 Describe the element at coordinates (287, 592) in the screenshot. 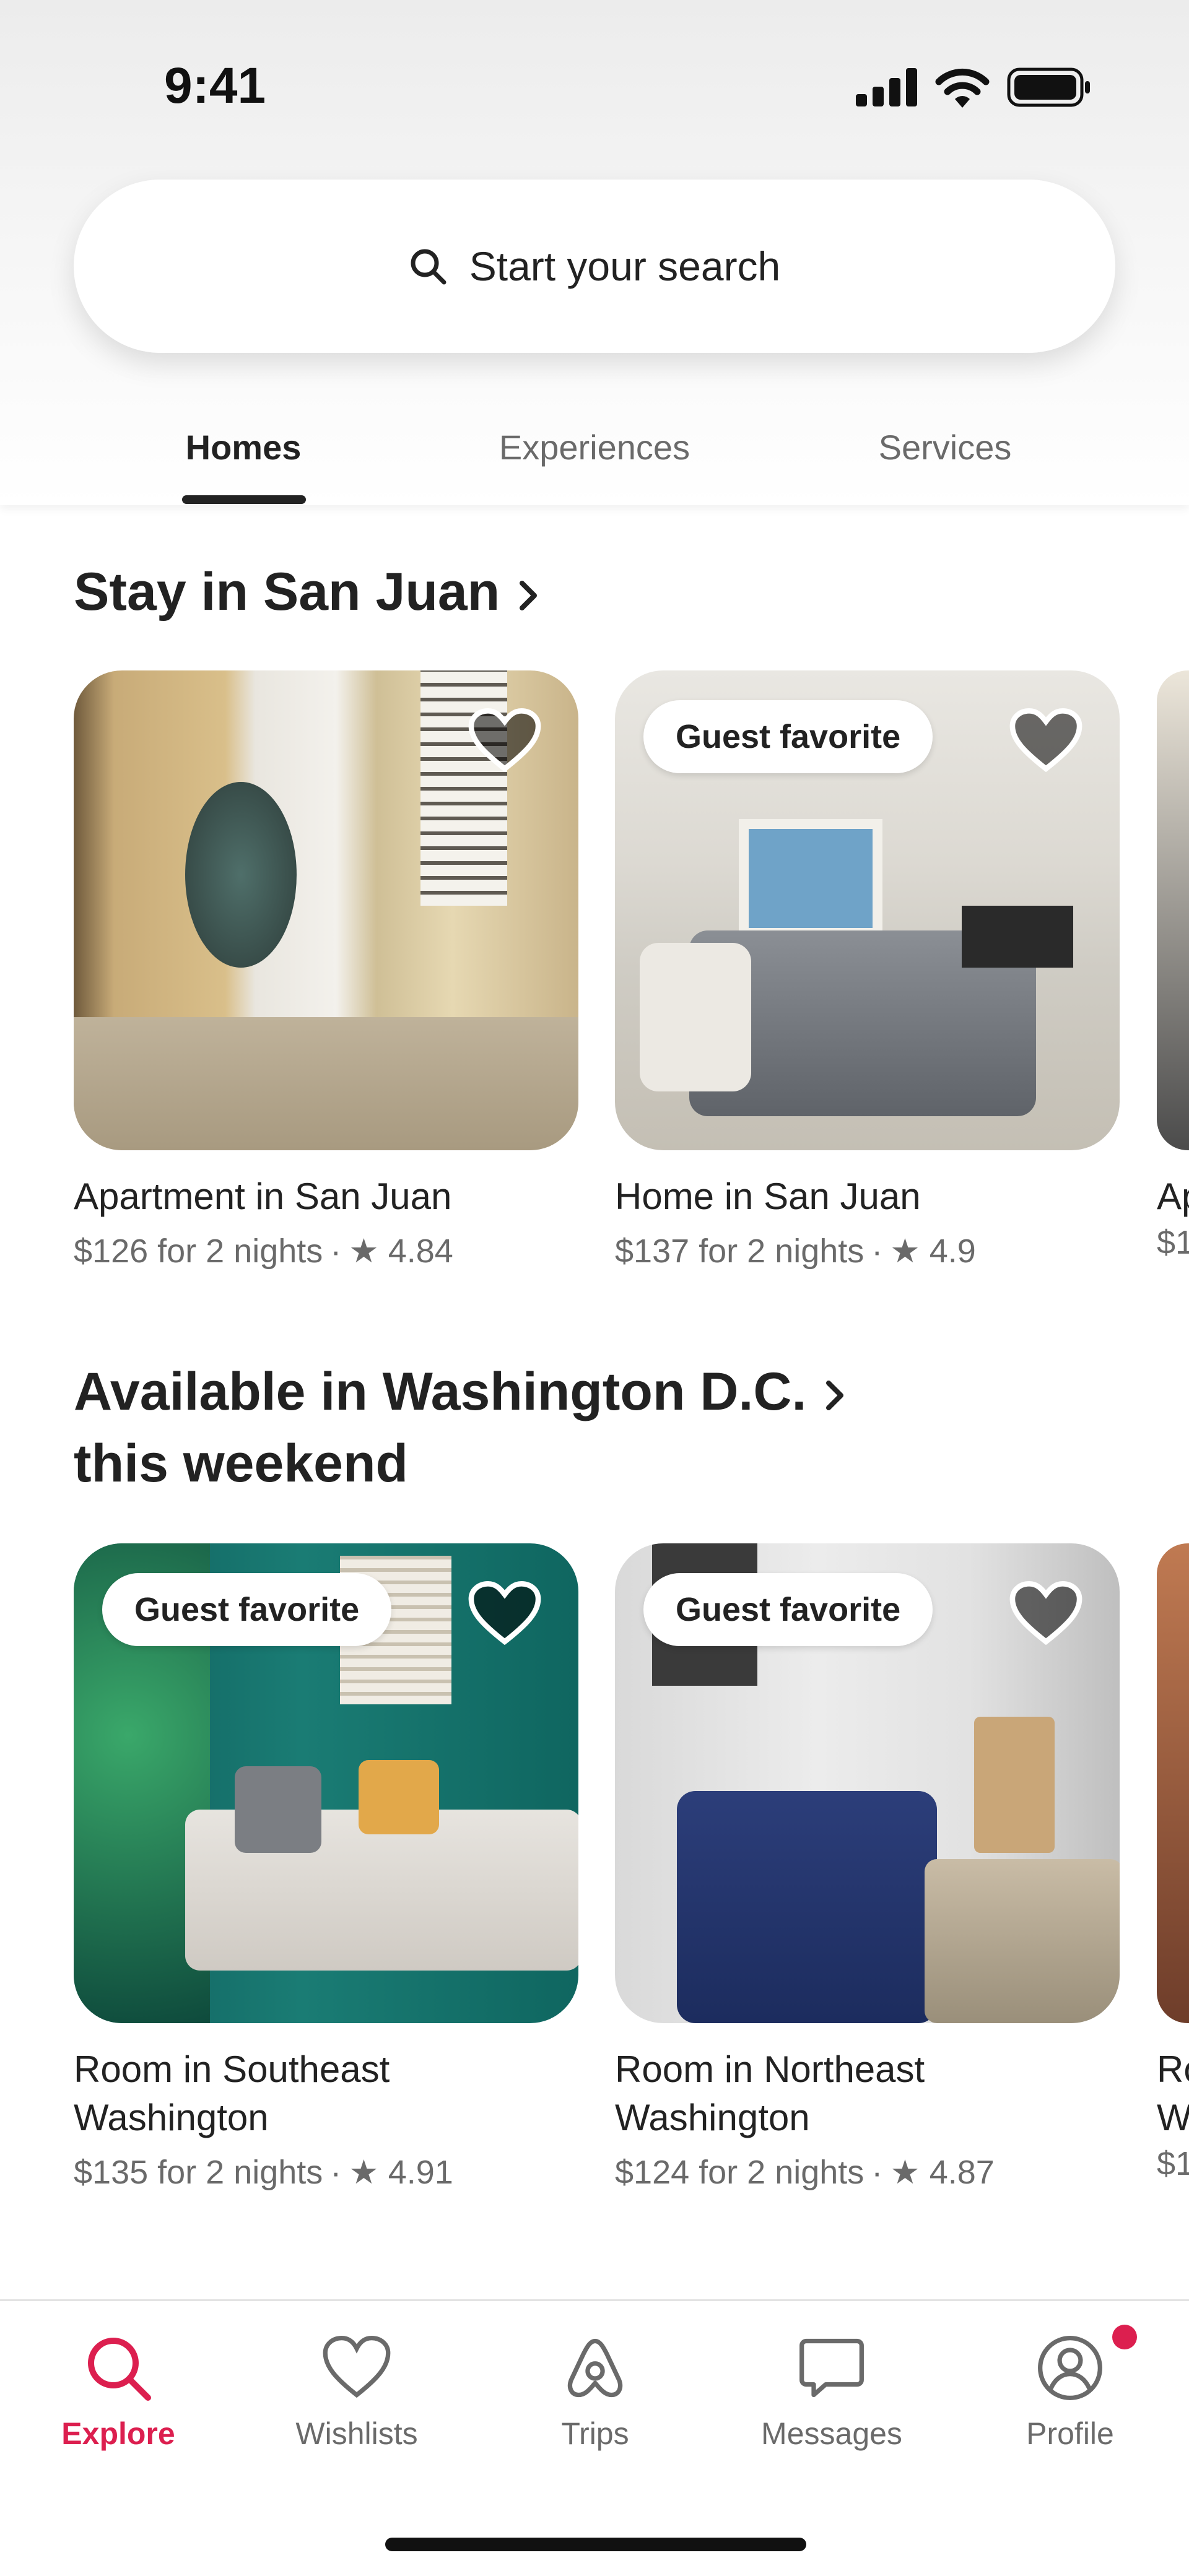

I see `section-title-text: Stay in San Juan` at that location.